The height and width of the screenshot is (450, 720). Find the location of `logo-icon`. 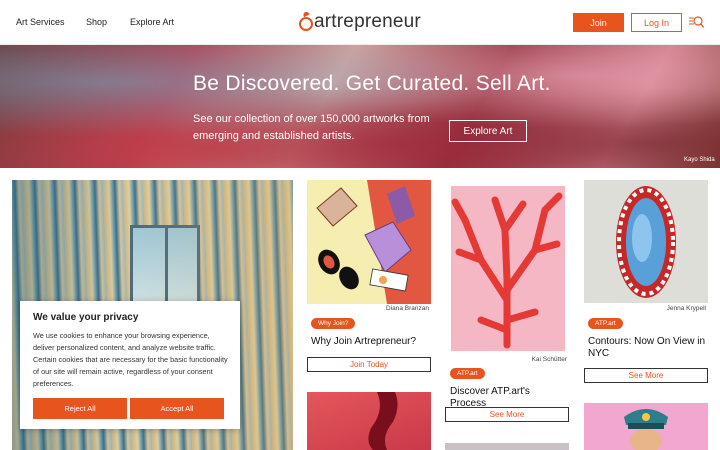

logo-icon is located at coordinates (306, 24).